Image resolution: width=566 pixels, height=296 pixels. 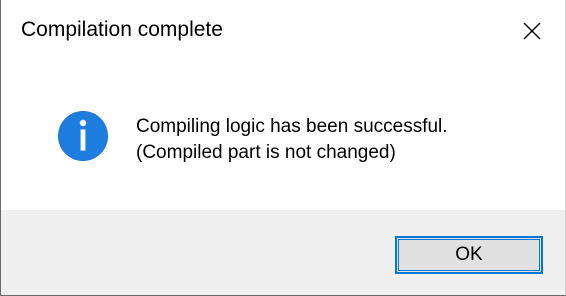 I want to click on info-icon, so click(x=83, y=136).